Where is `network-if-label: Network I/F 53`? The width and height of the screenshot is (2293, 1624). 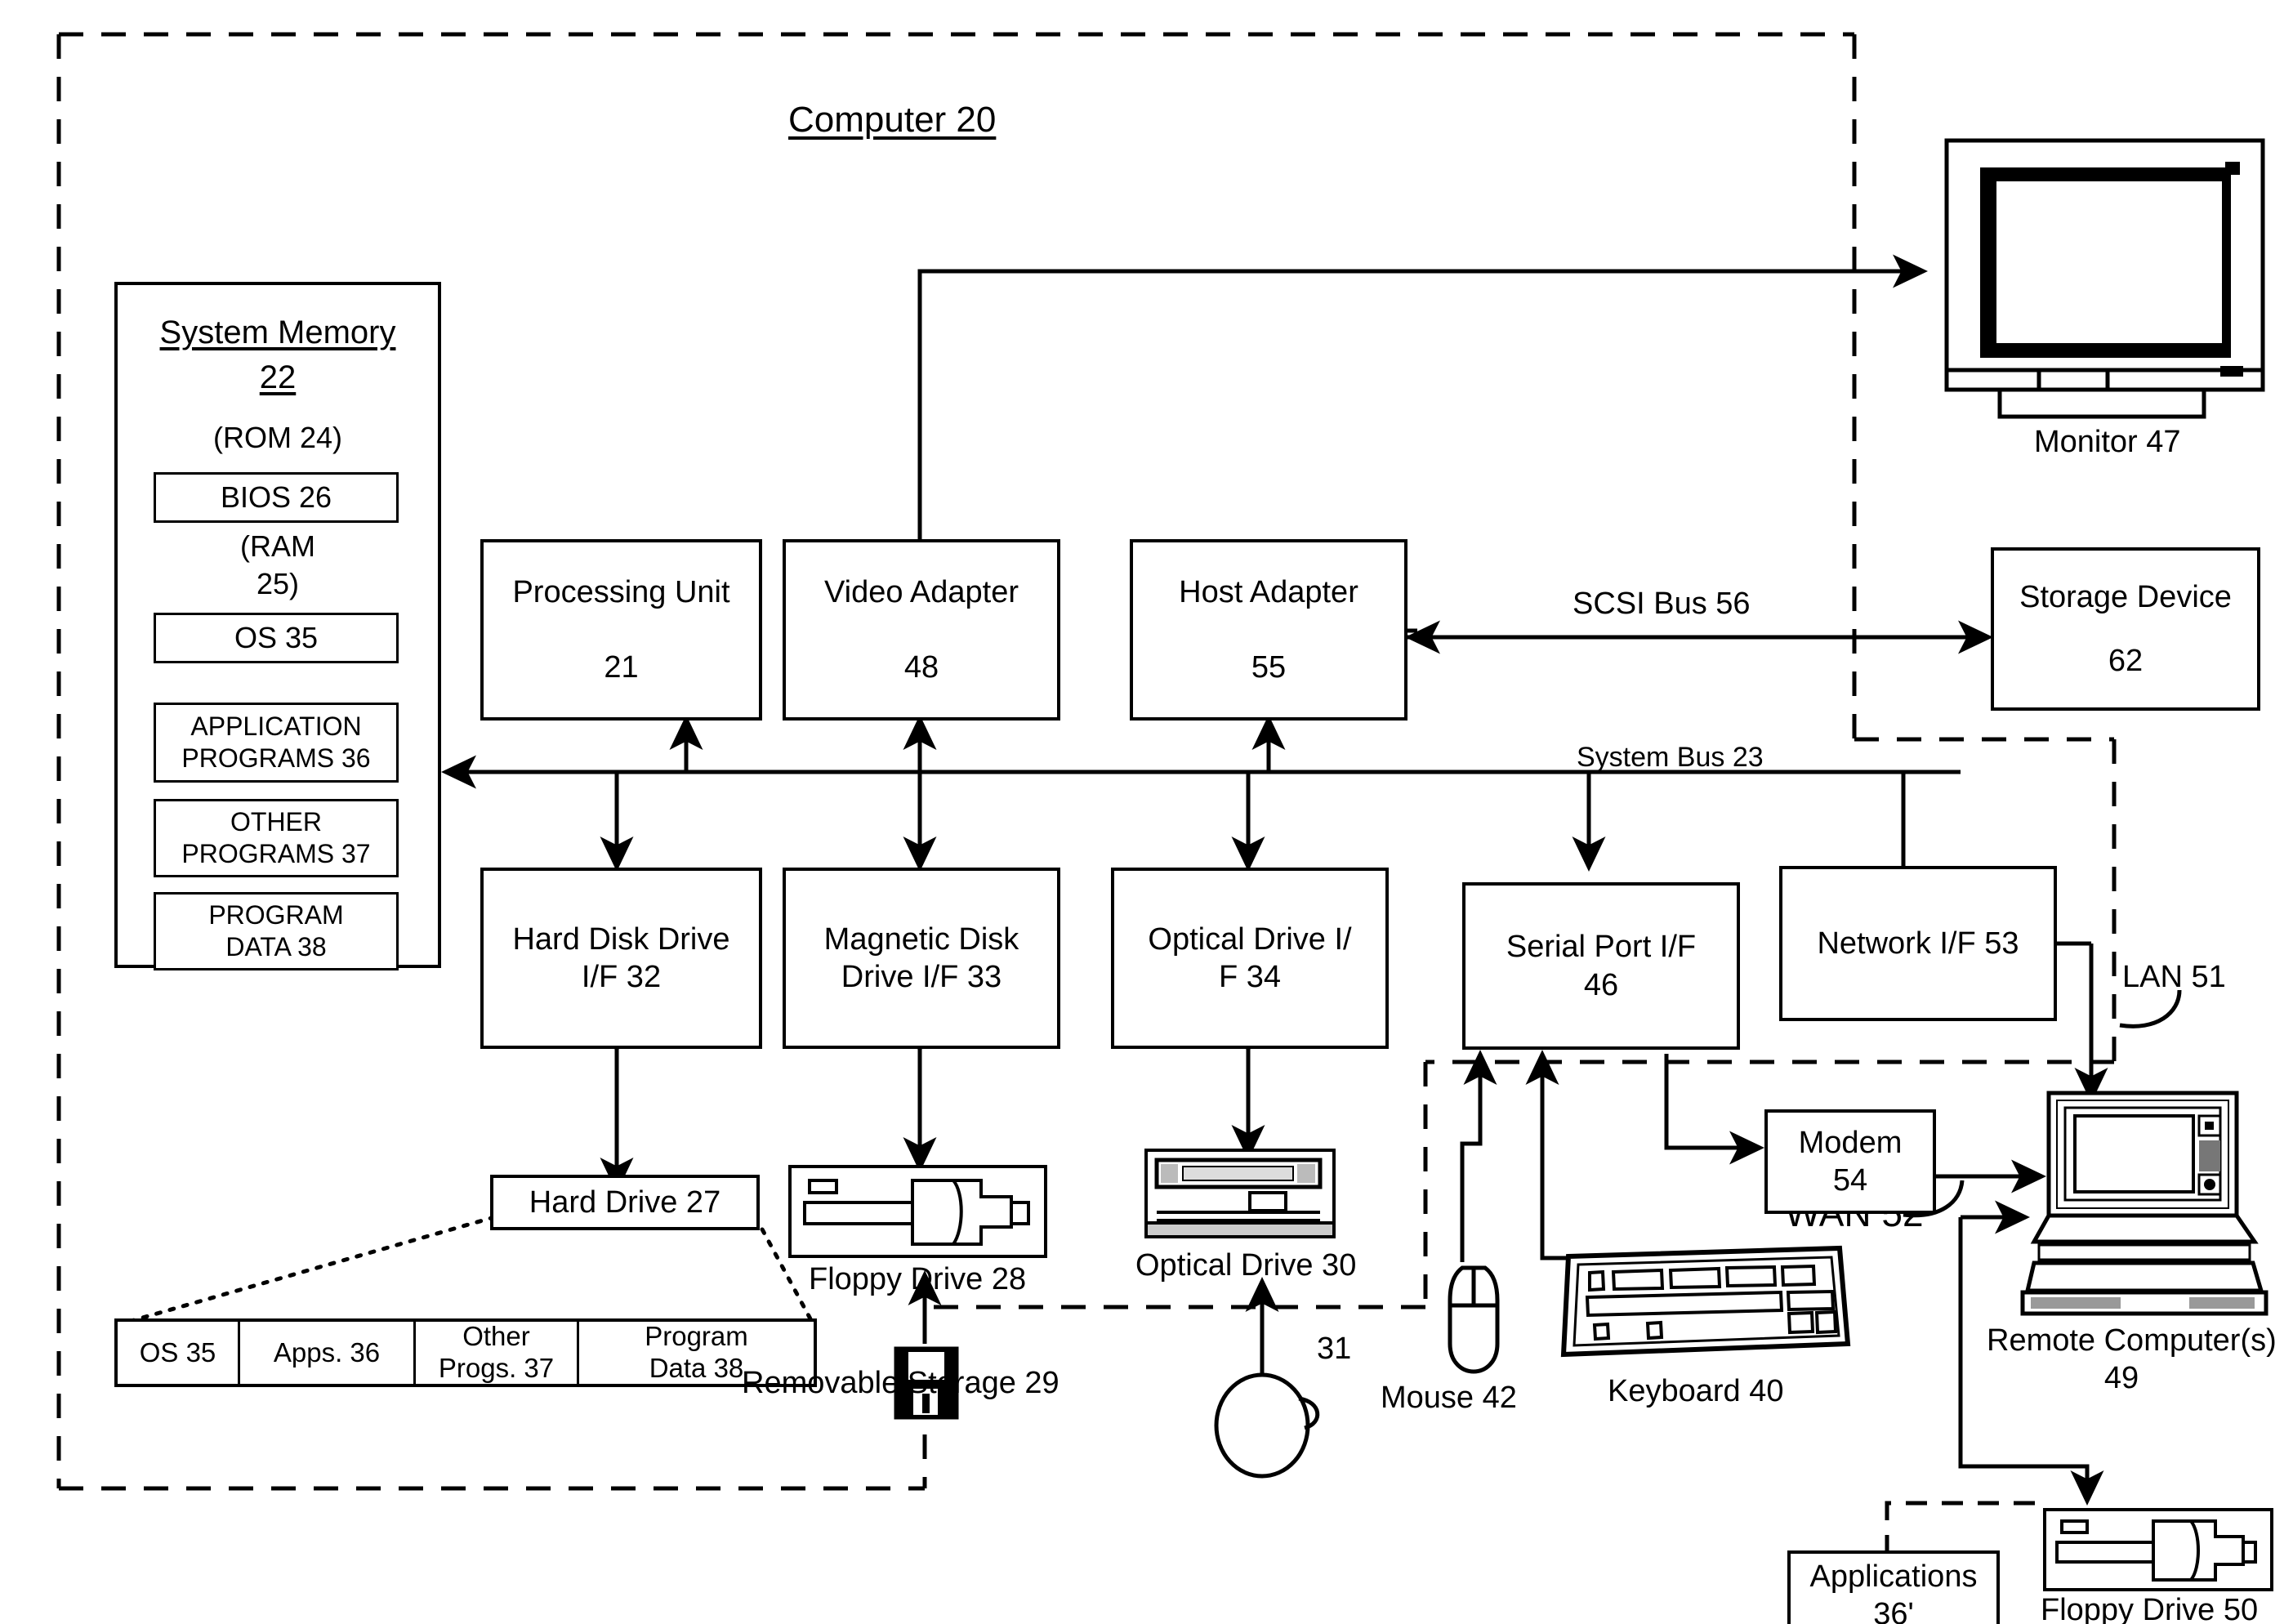
network-if-label: Network I/F 53 is located at coordinates (1918, 943).